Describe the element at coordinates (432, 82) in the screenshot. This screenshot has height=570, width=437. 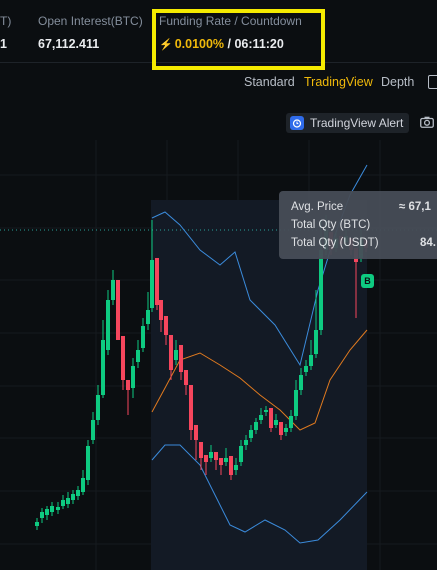
I see `expand-icon` at that location.